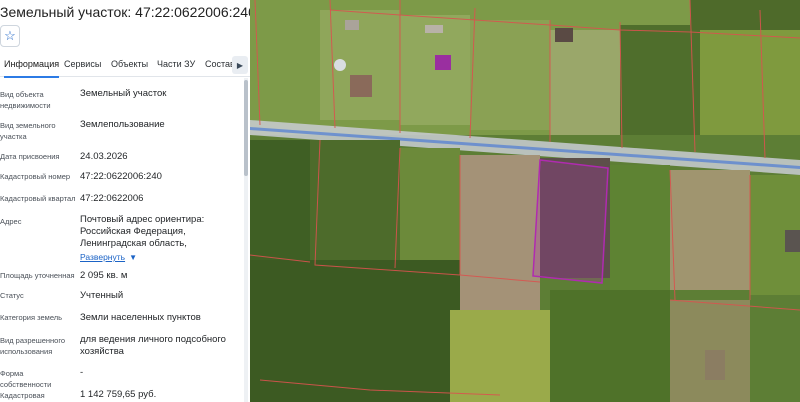 This screenshot has width=800, height=402. What do you see at coordinates (340, 65) in the screenshot?
I see `water-tank` at bounding box center [340, 65].